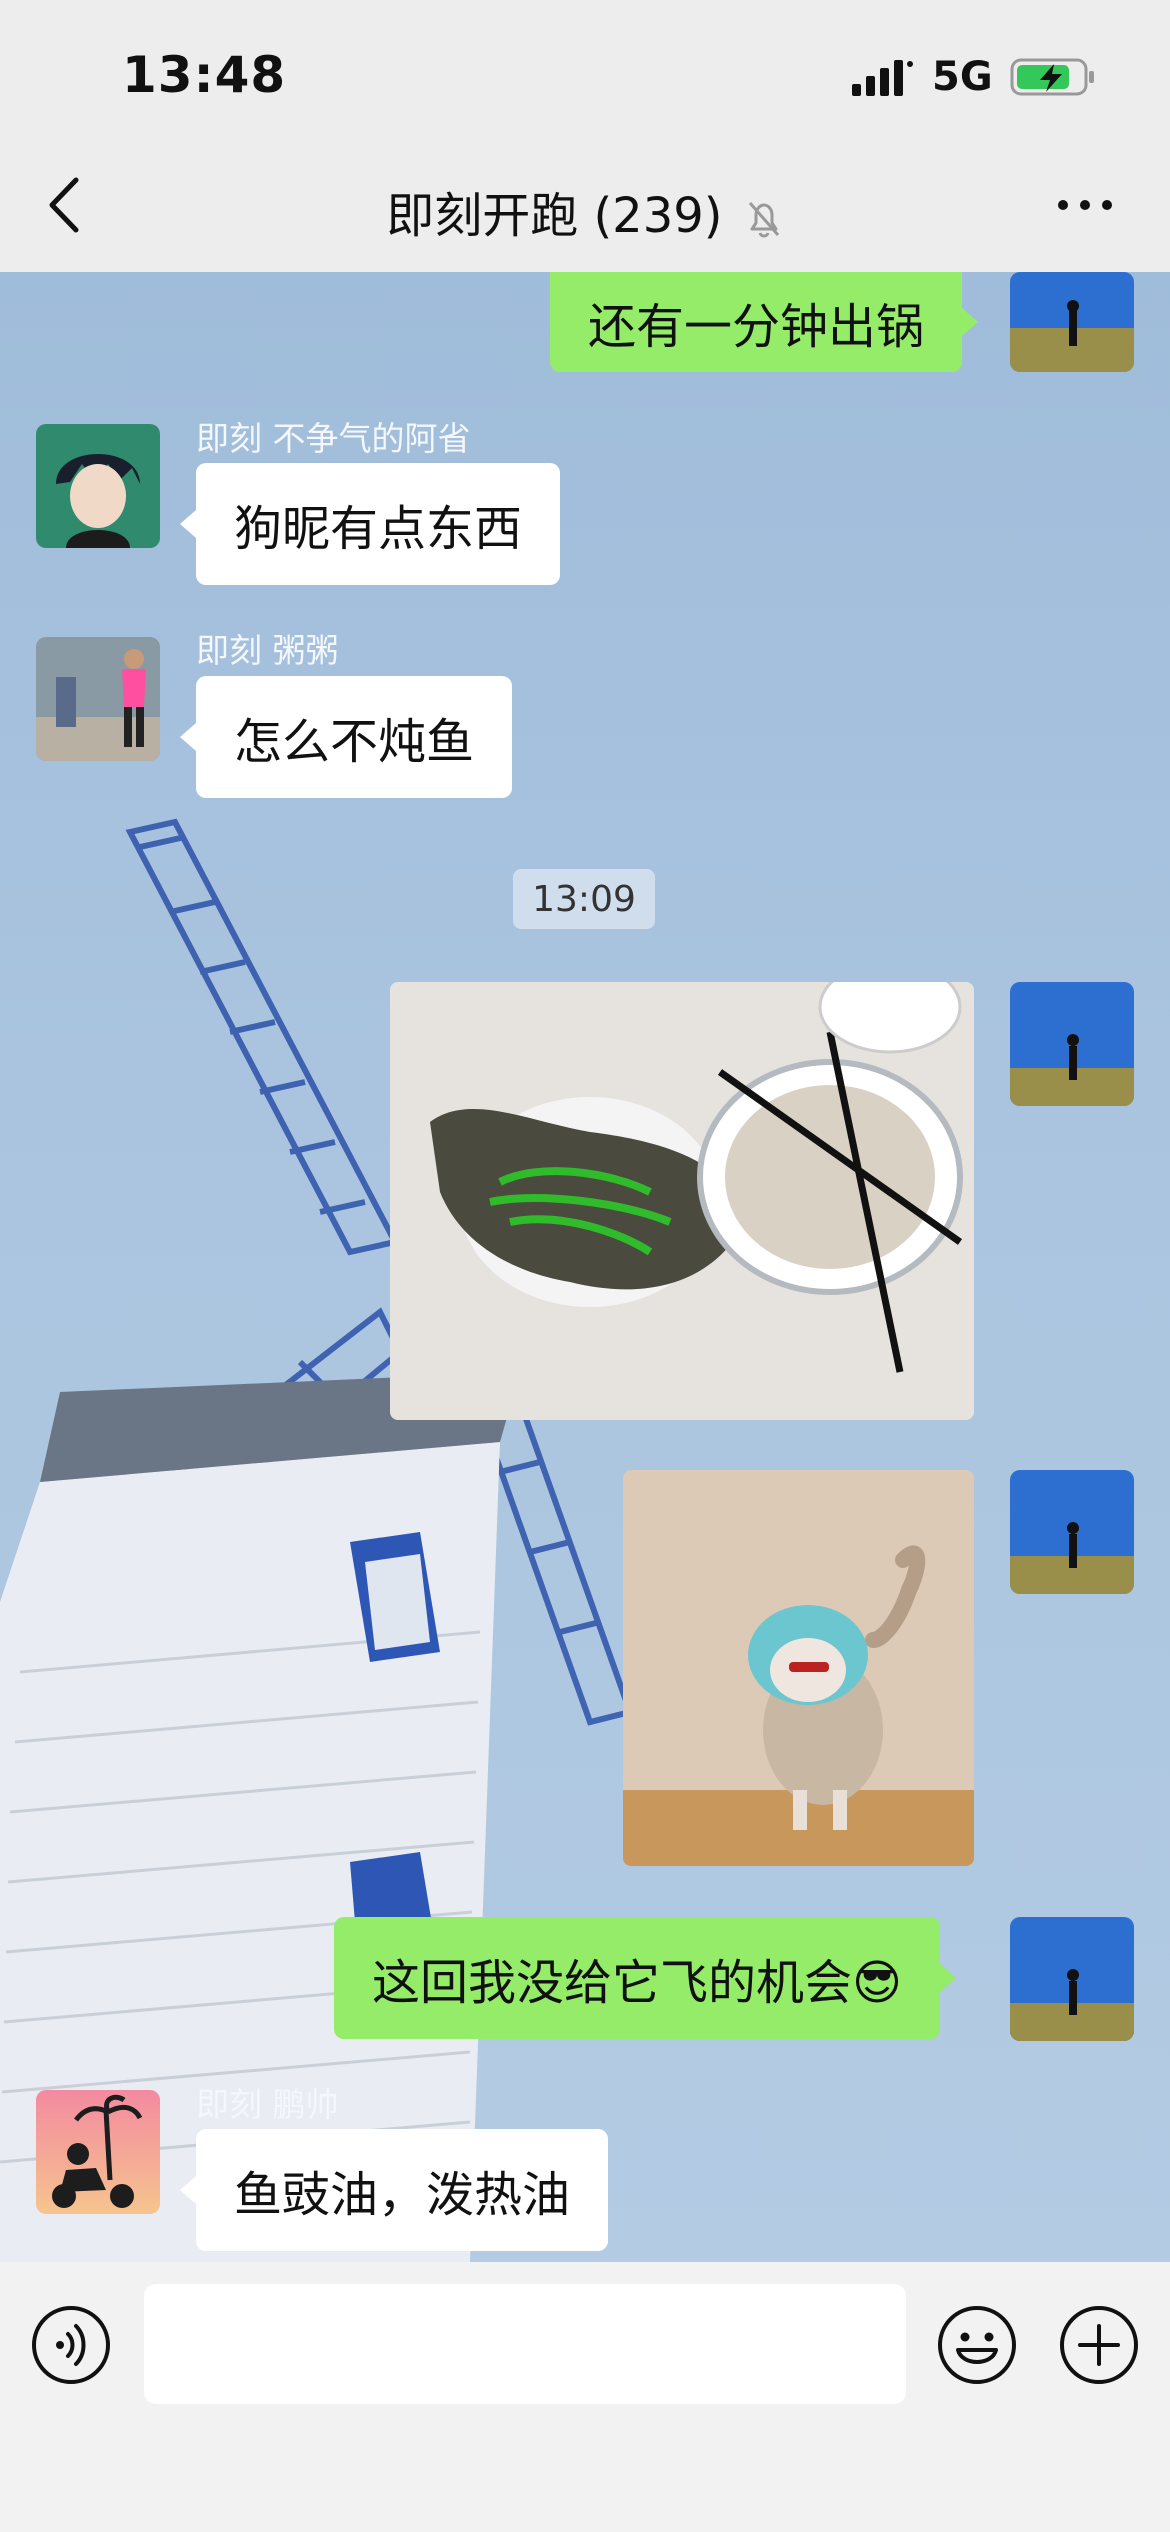  What do you see at coordinates (267, 2104) in the screenshot?
I see `sender-name: 即刻 鹏帅` at bounding box center [267, 2104].